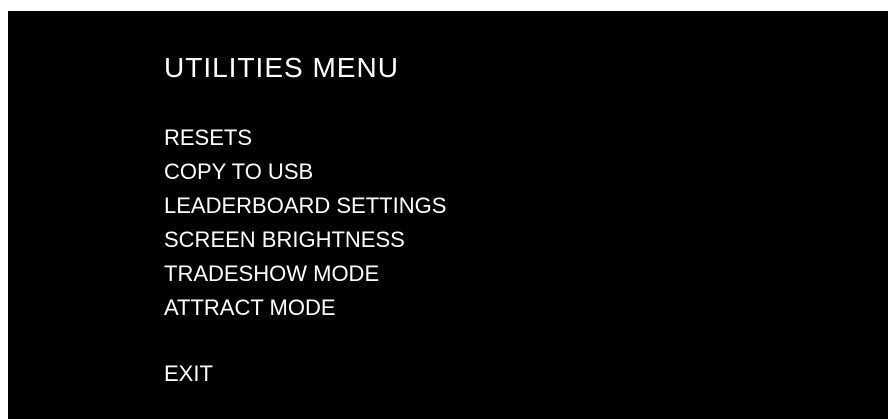  Describe the element at coordinates (281, 67) in the screenshot. I see `menu-title: UTILITIES MENU` at that location.